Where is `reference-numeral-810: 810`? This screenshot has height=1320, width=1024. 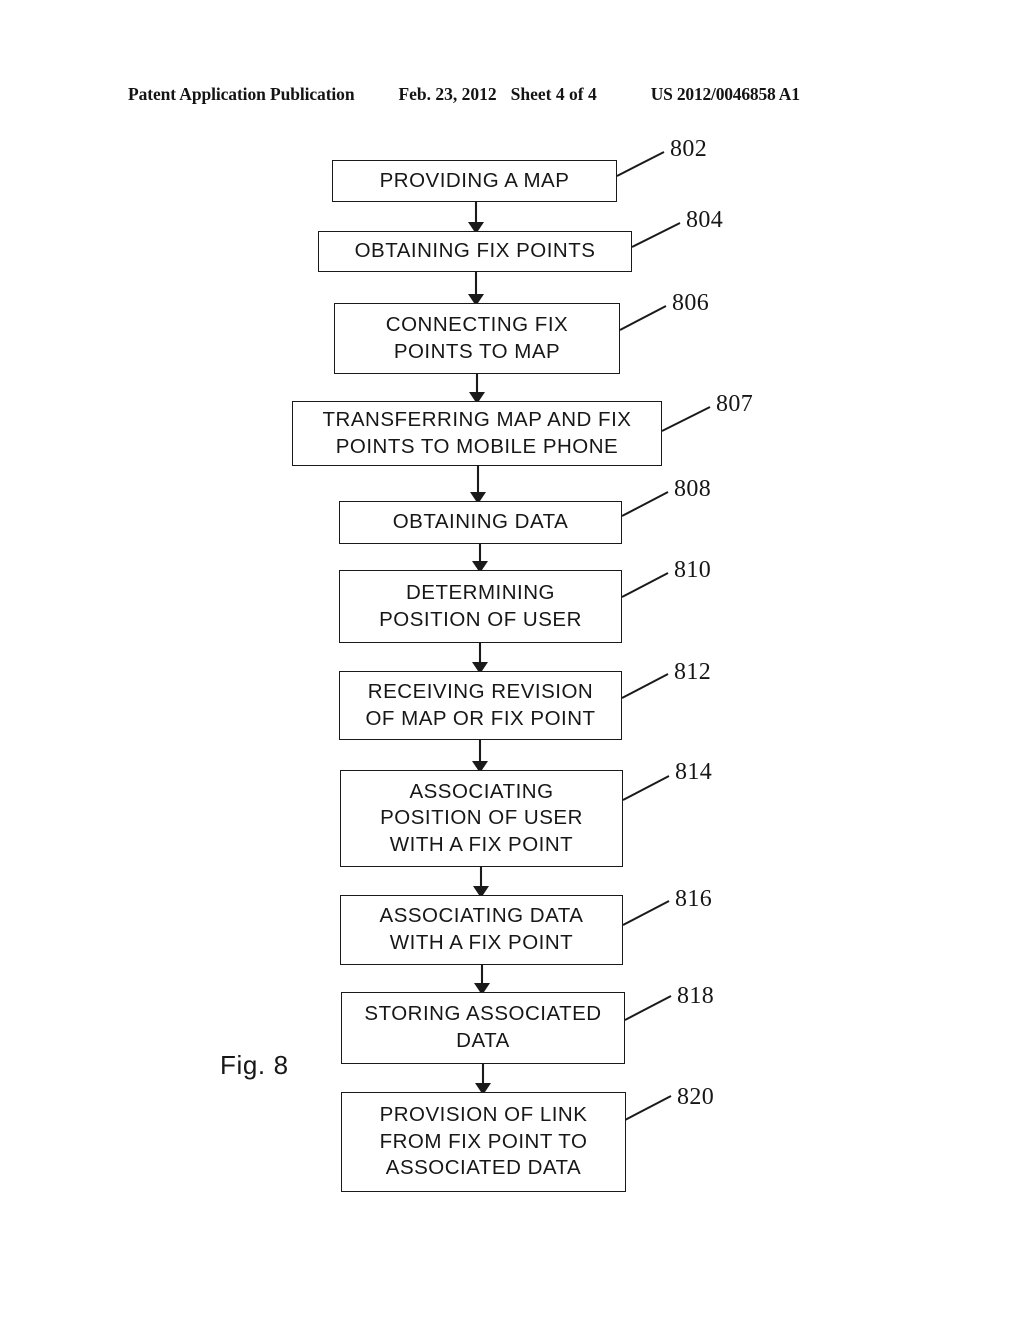 reference-numeral-810: 810 is located at coordinates (693, 570).